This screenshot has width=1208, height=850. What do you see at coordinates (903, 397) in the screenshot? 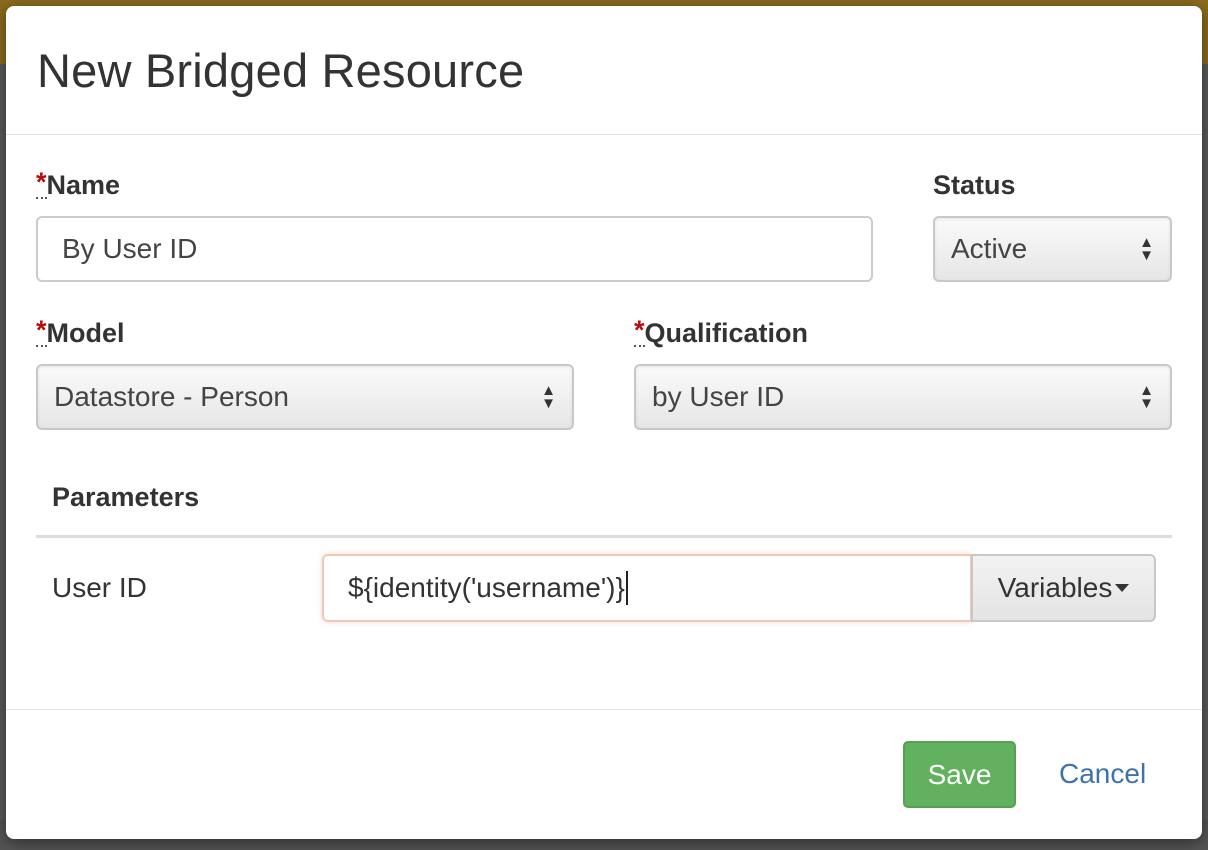
I see `qualification-select: by User ID ▲ ▼` at bounding box center [903, 397].